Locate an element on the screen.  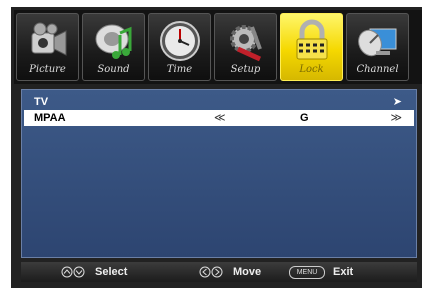
menu-item-mpaa: MPAA ≪ G ≫ is located at coordinates (219, 118).